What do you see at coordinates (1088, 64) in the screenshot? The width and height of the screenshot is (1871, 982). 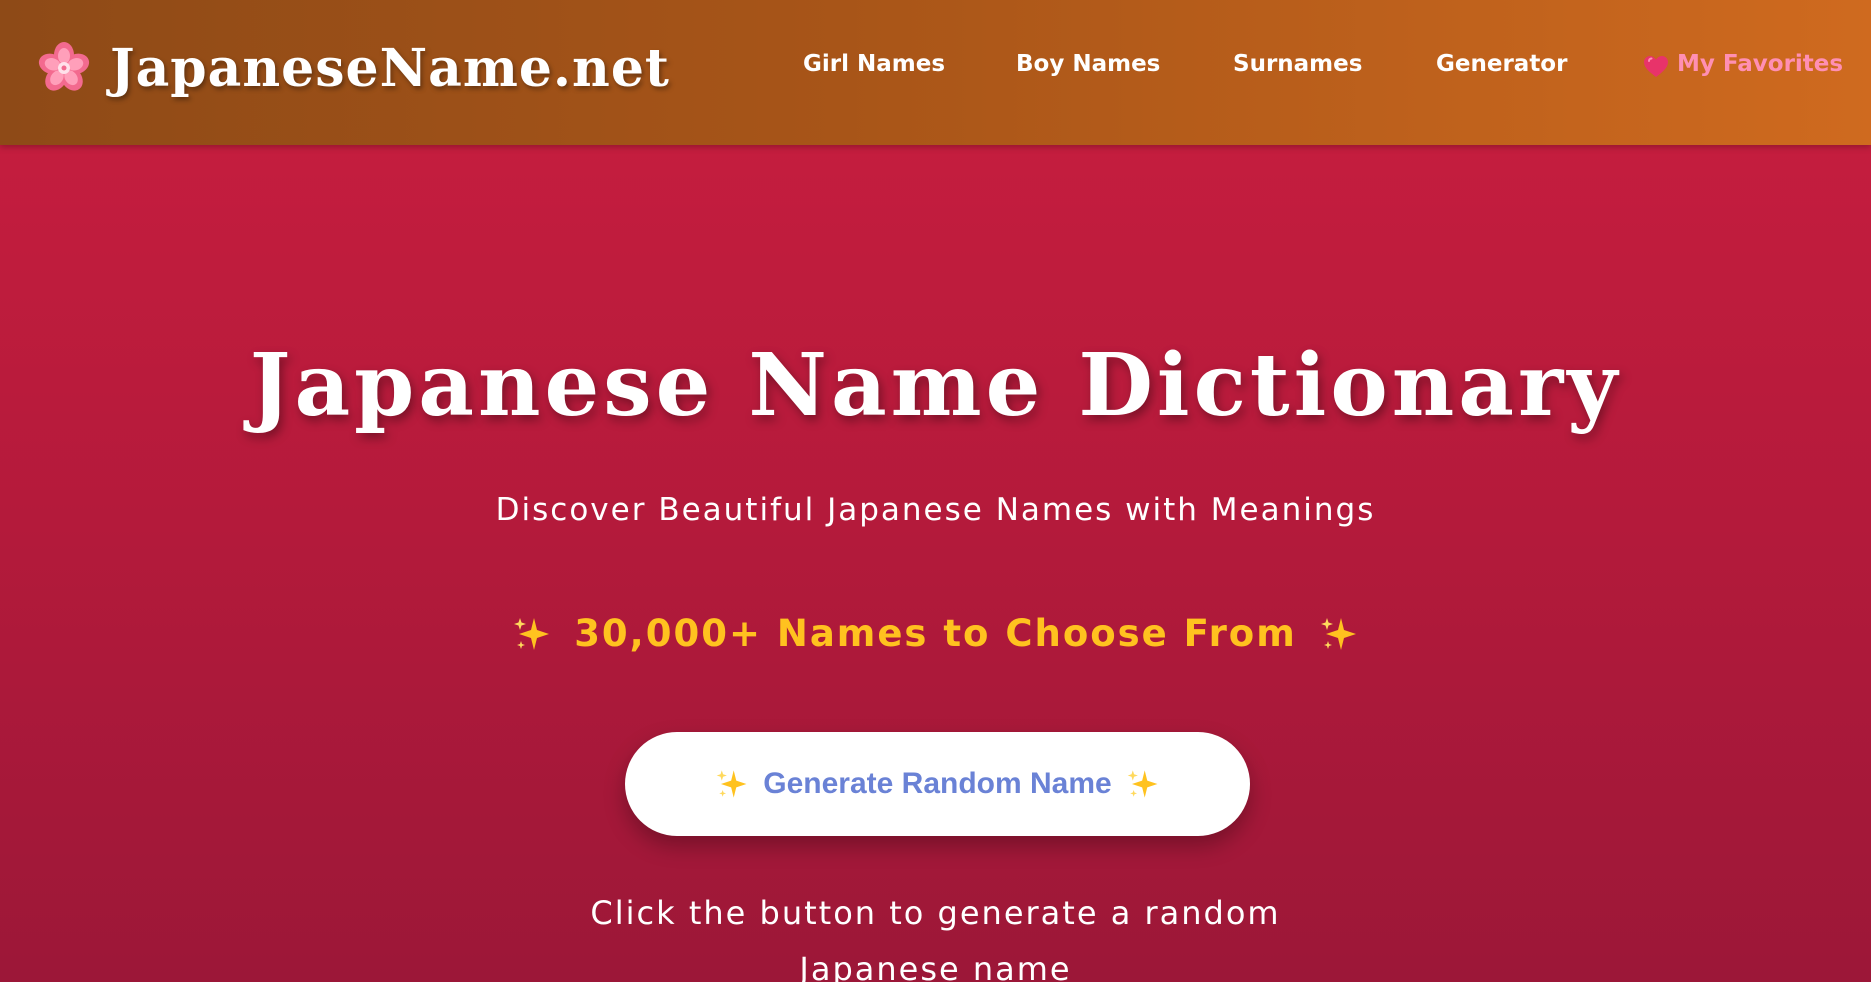 I see `nav-boy-names: Boy Names` at bounding box center [1088, 64].